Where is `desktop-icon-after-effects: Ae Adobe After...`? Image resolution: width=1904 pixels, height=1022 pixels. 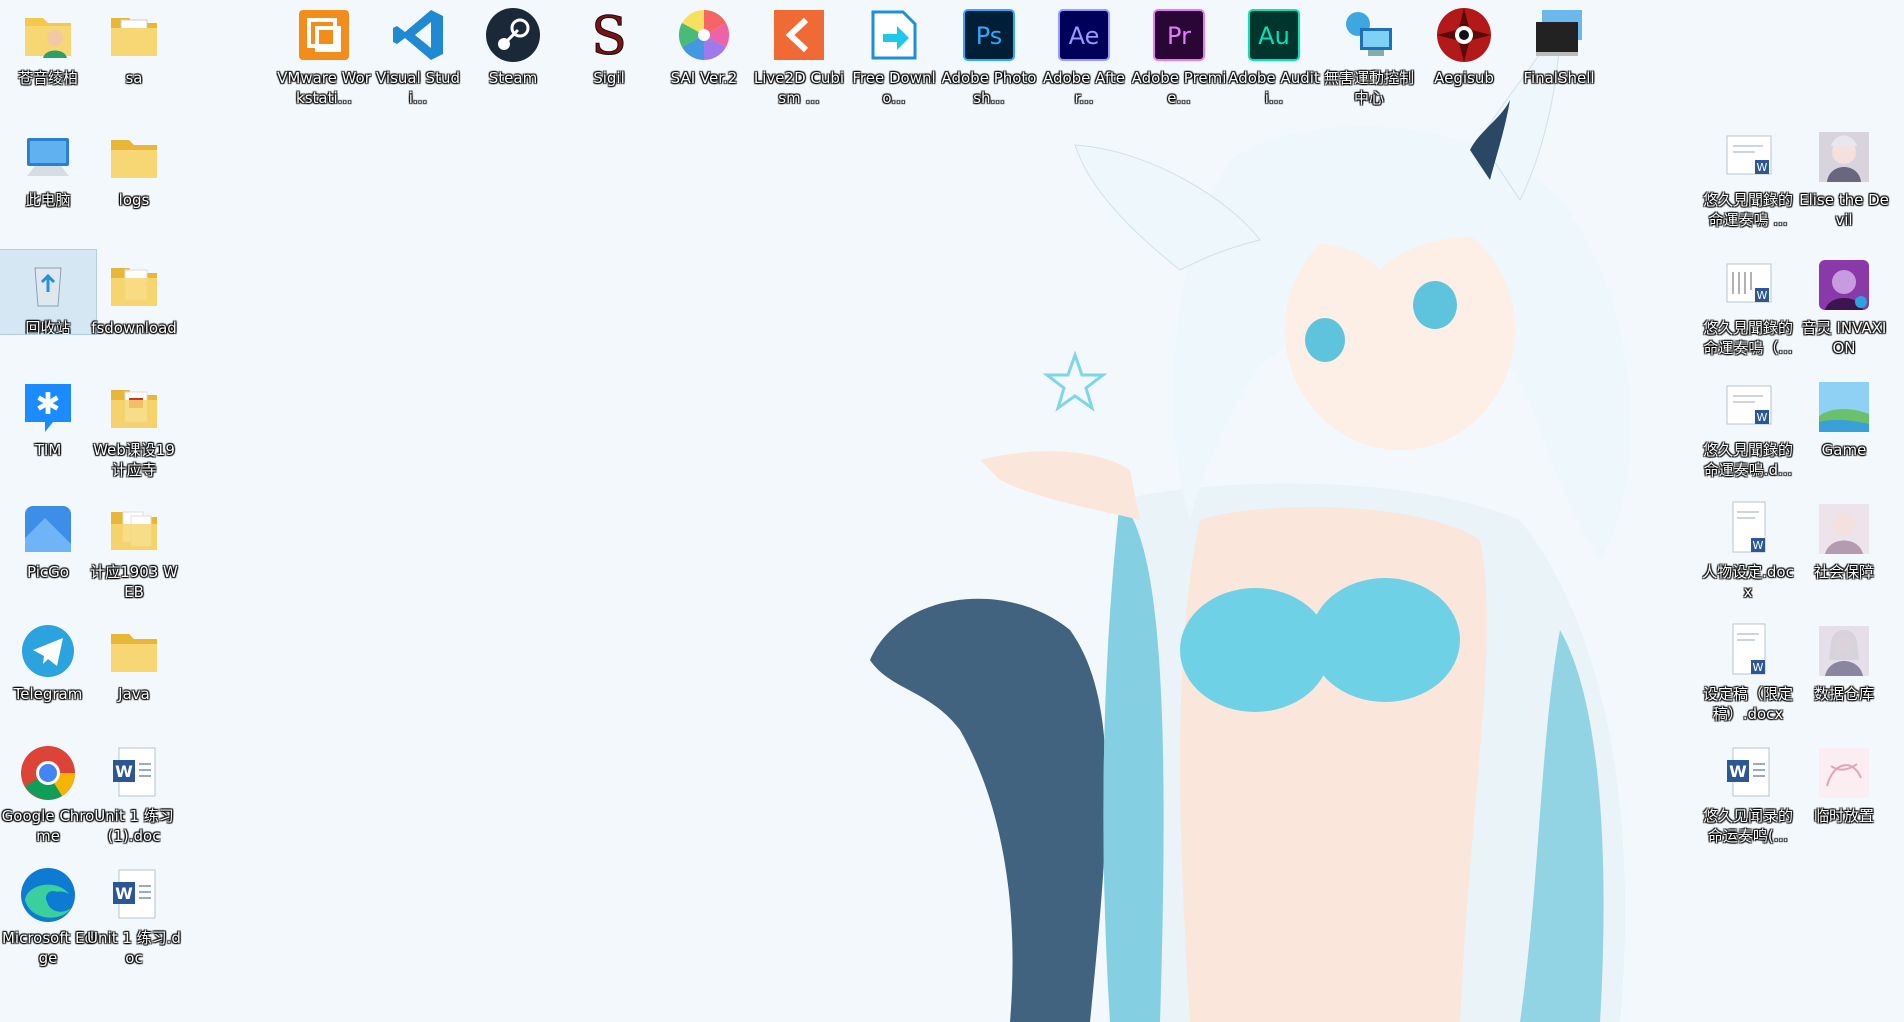
desktop-icon-after-effects: Ae Adobe After... is located at coordinates (1084, 54).